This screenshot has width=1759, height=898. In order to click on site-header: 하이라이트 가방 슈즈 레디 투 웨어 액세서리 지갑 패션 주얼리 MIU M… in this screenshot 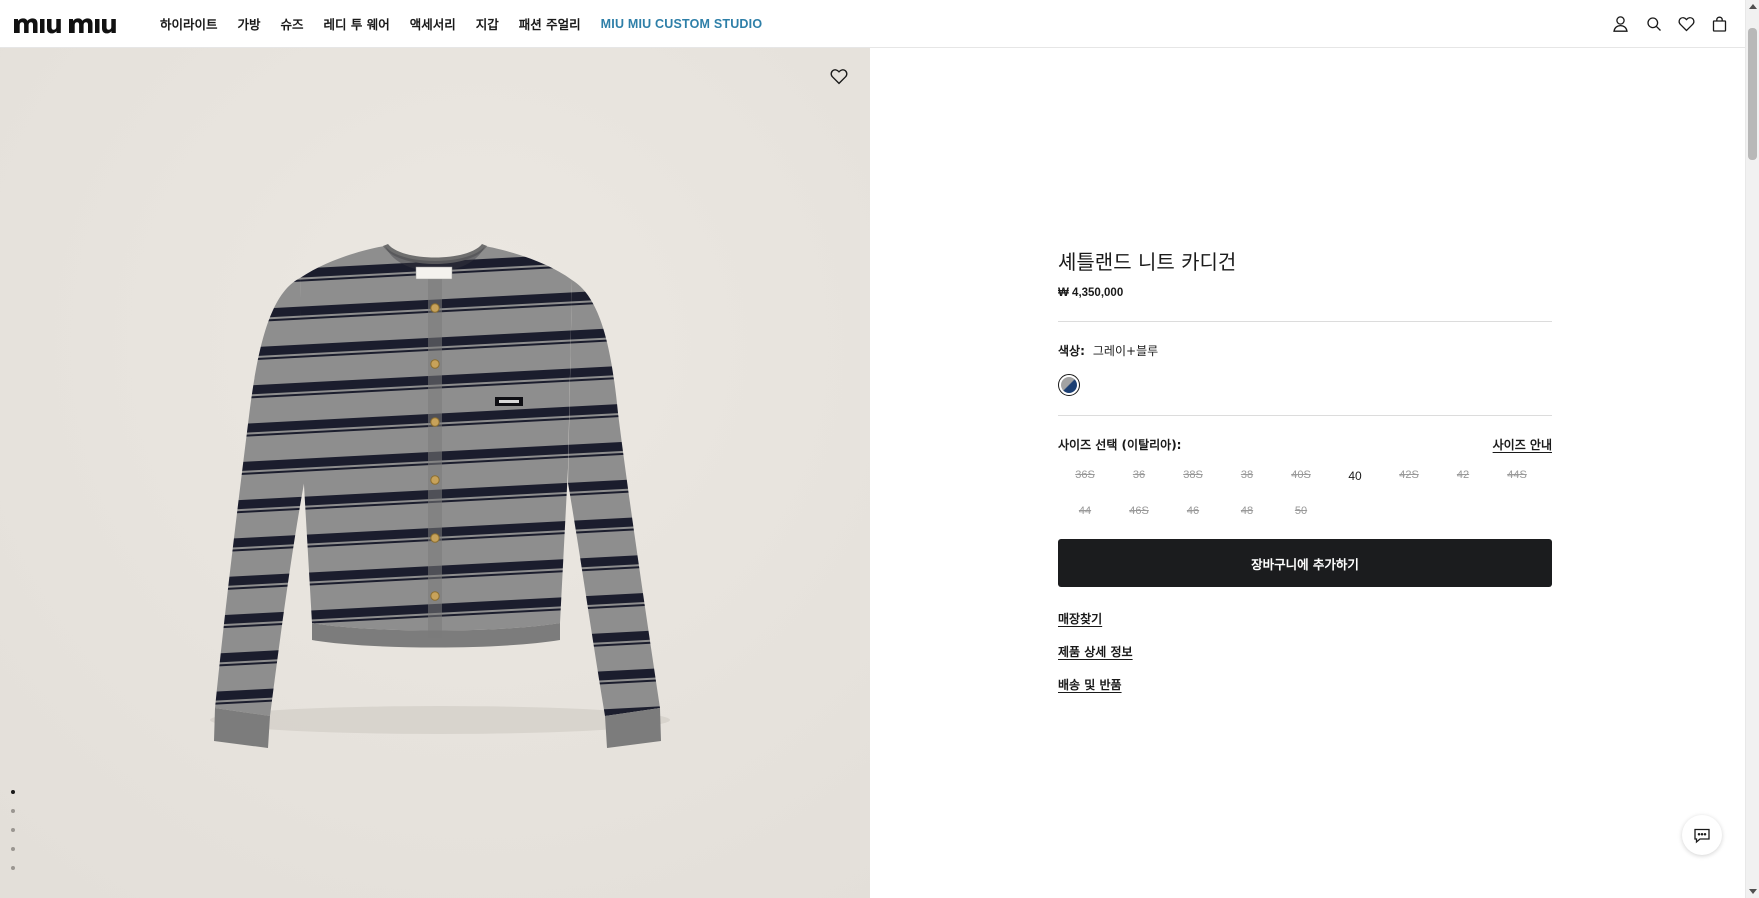, I will do `click(872, 24)`.